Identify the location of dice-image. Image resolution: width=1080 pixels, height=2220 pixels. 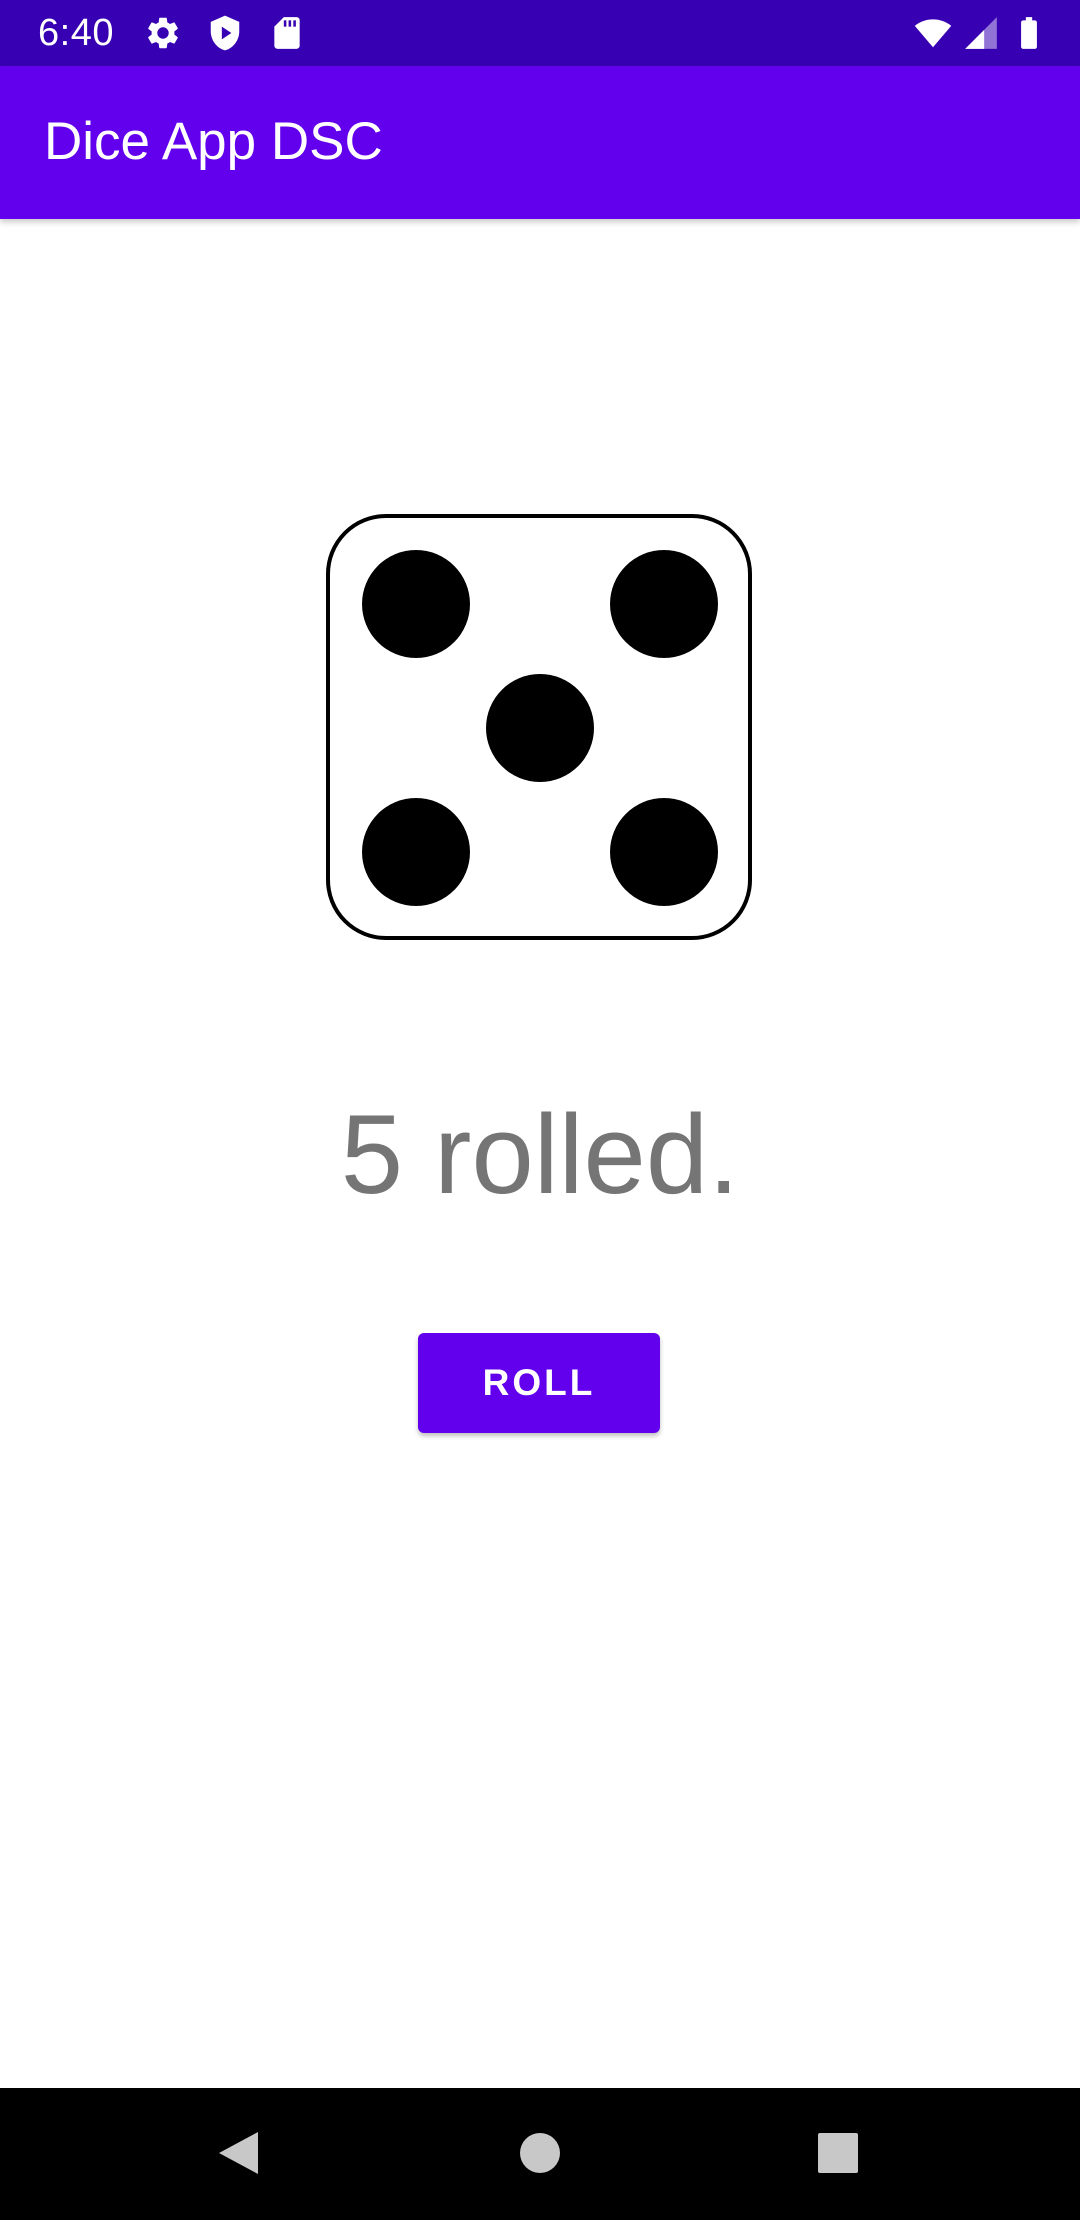
(539, 727).